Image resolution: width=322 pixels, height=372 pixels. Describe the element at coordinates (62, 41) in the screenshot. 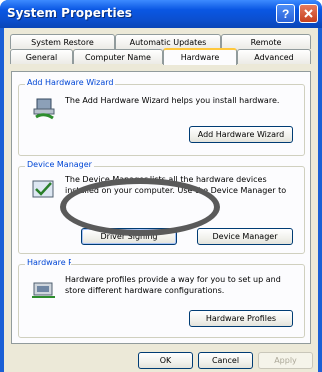

I see `tab-system-restore: System Restore` at that location.